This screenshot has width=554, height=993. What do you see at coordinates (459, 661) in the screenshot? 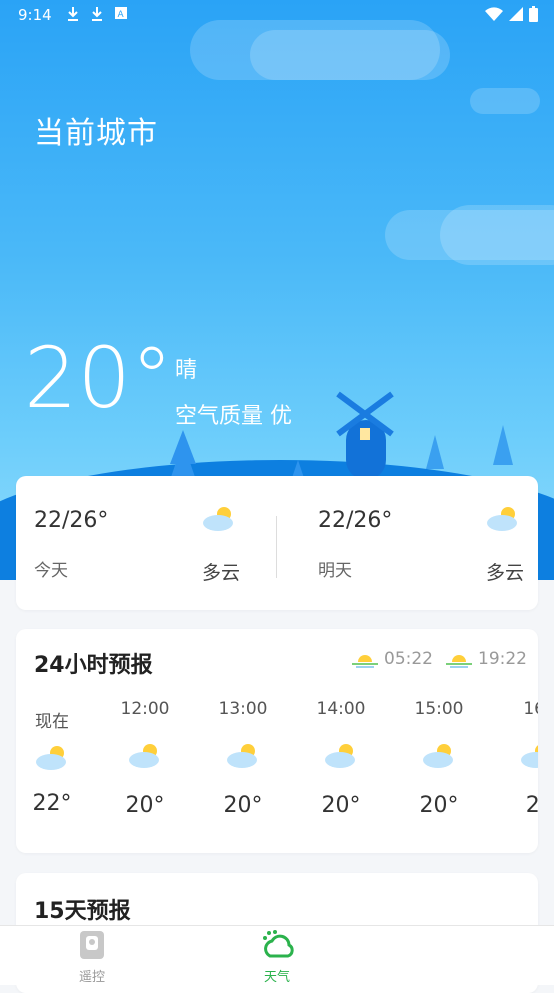
I see `sunset-icon` at bounding box center [459, 661].